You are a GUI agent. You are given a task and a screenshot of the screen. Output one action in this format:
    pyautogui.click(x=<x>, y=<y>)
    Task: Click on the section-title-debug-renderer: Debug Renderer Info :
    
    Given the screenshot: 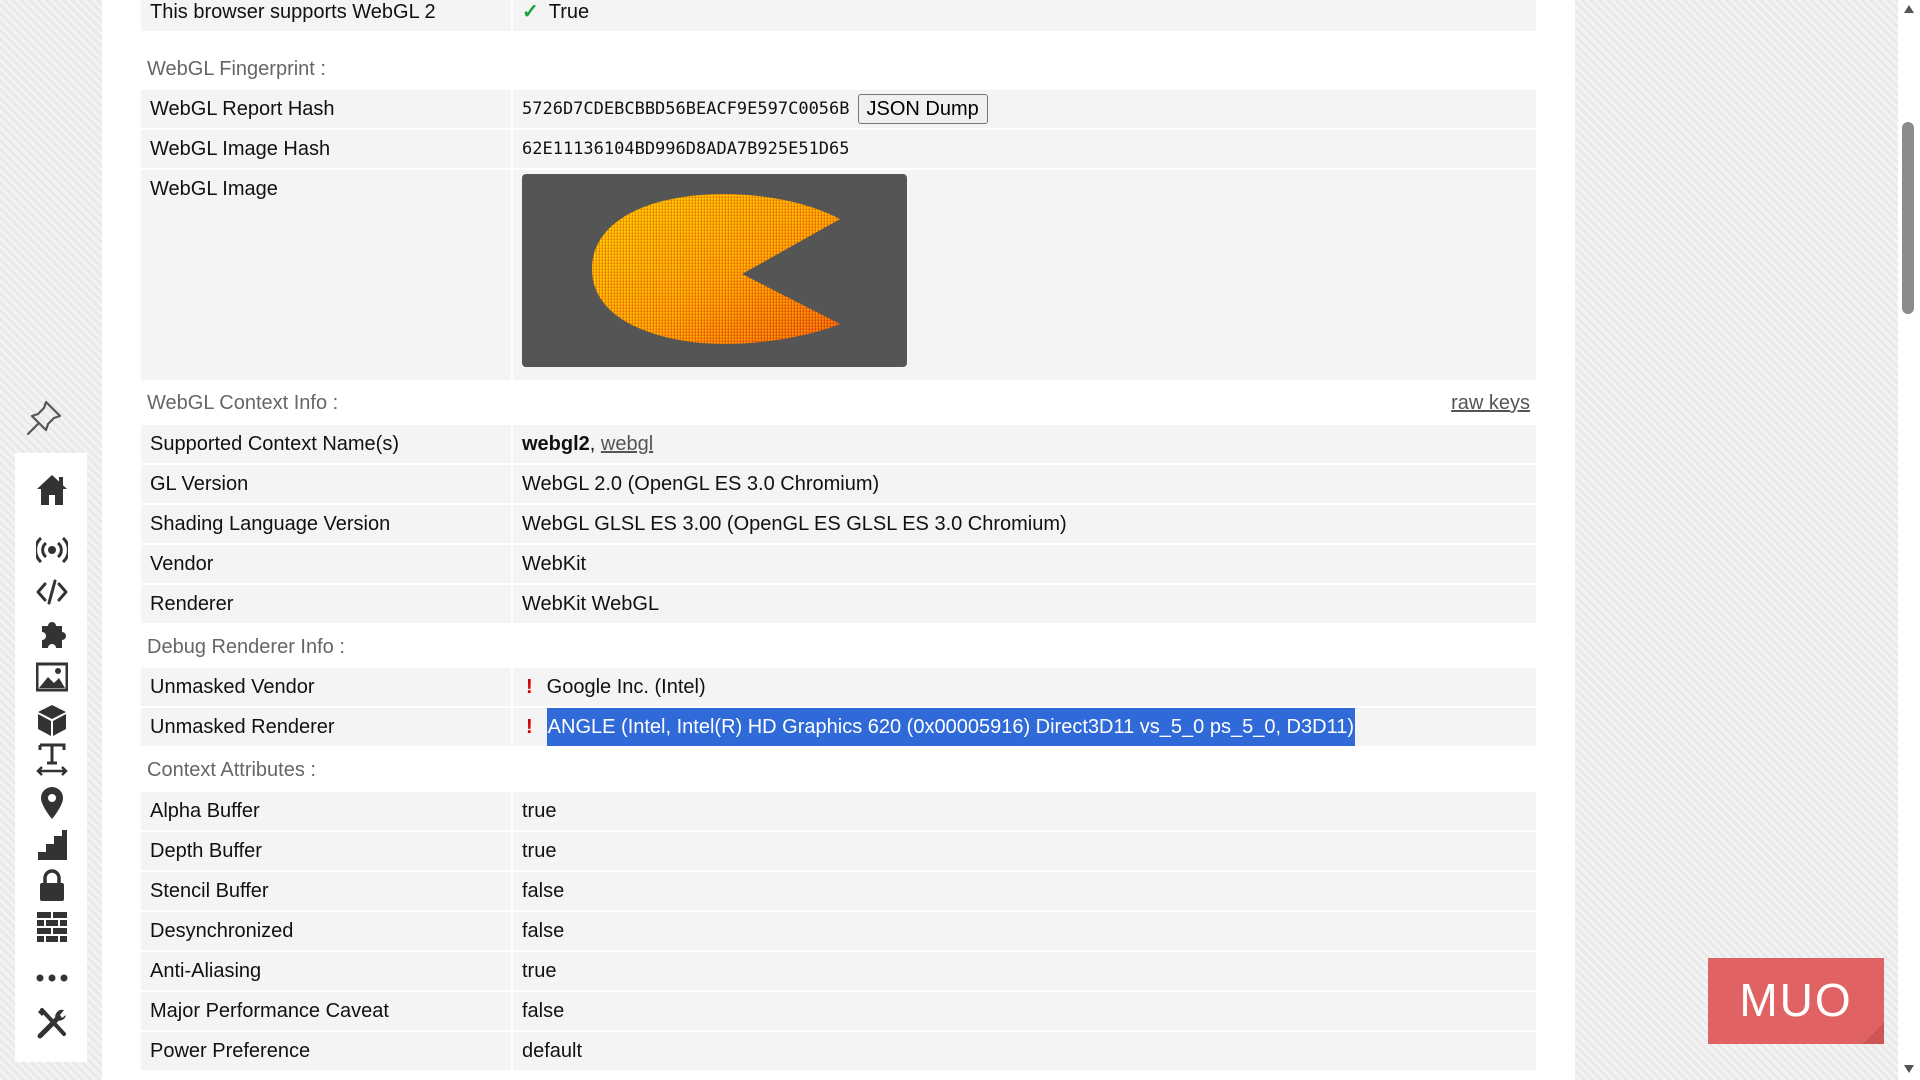 What is the action you would take?
    pyautogui.click(x=246, y=647)
    